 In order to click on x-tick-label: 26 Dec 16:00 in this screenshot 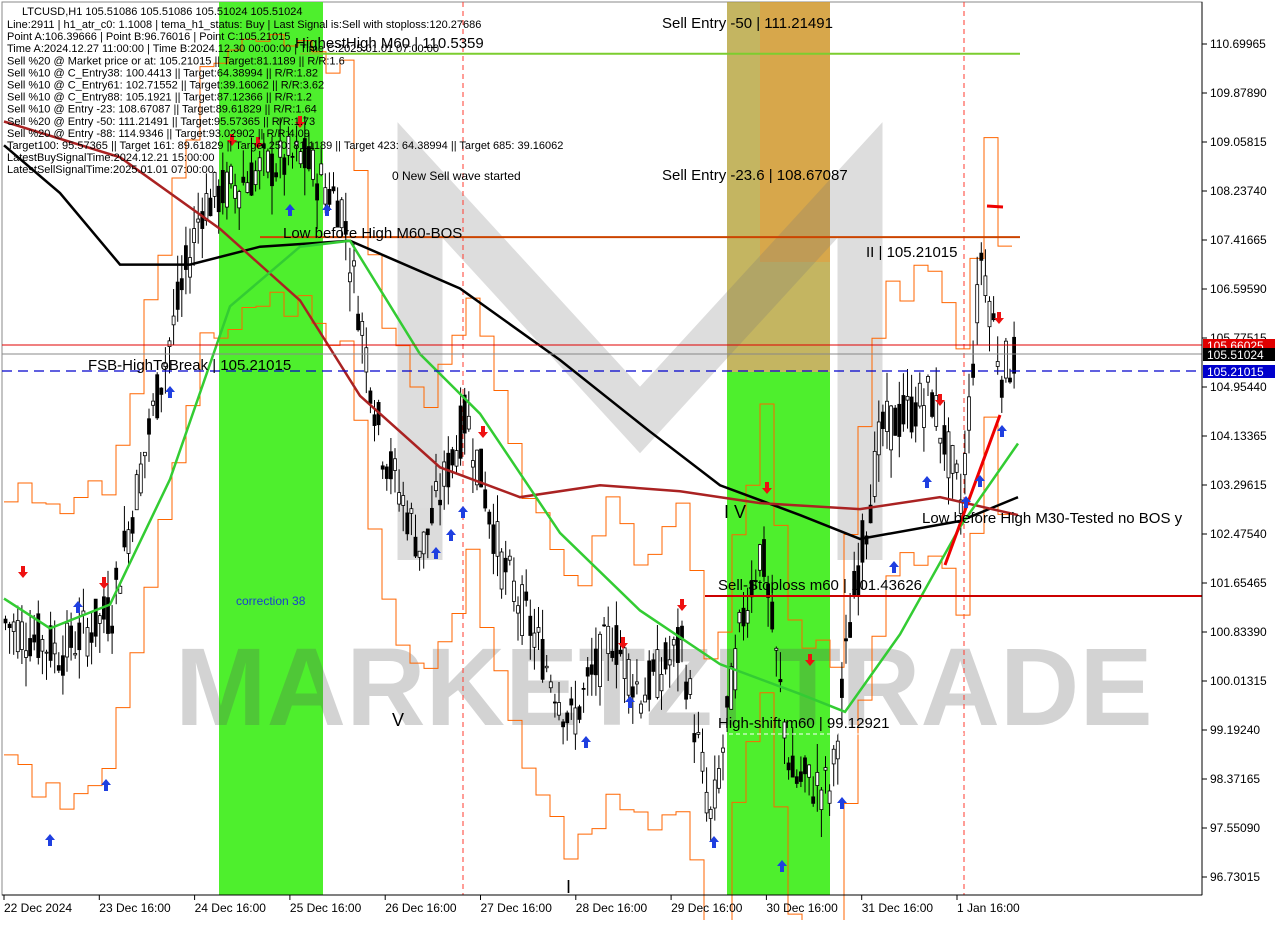, I will do `click(421, 908)`.